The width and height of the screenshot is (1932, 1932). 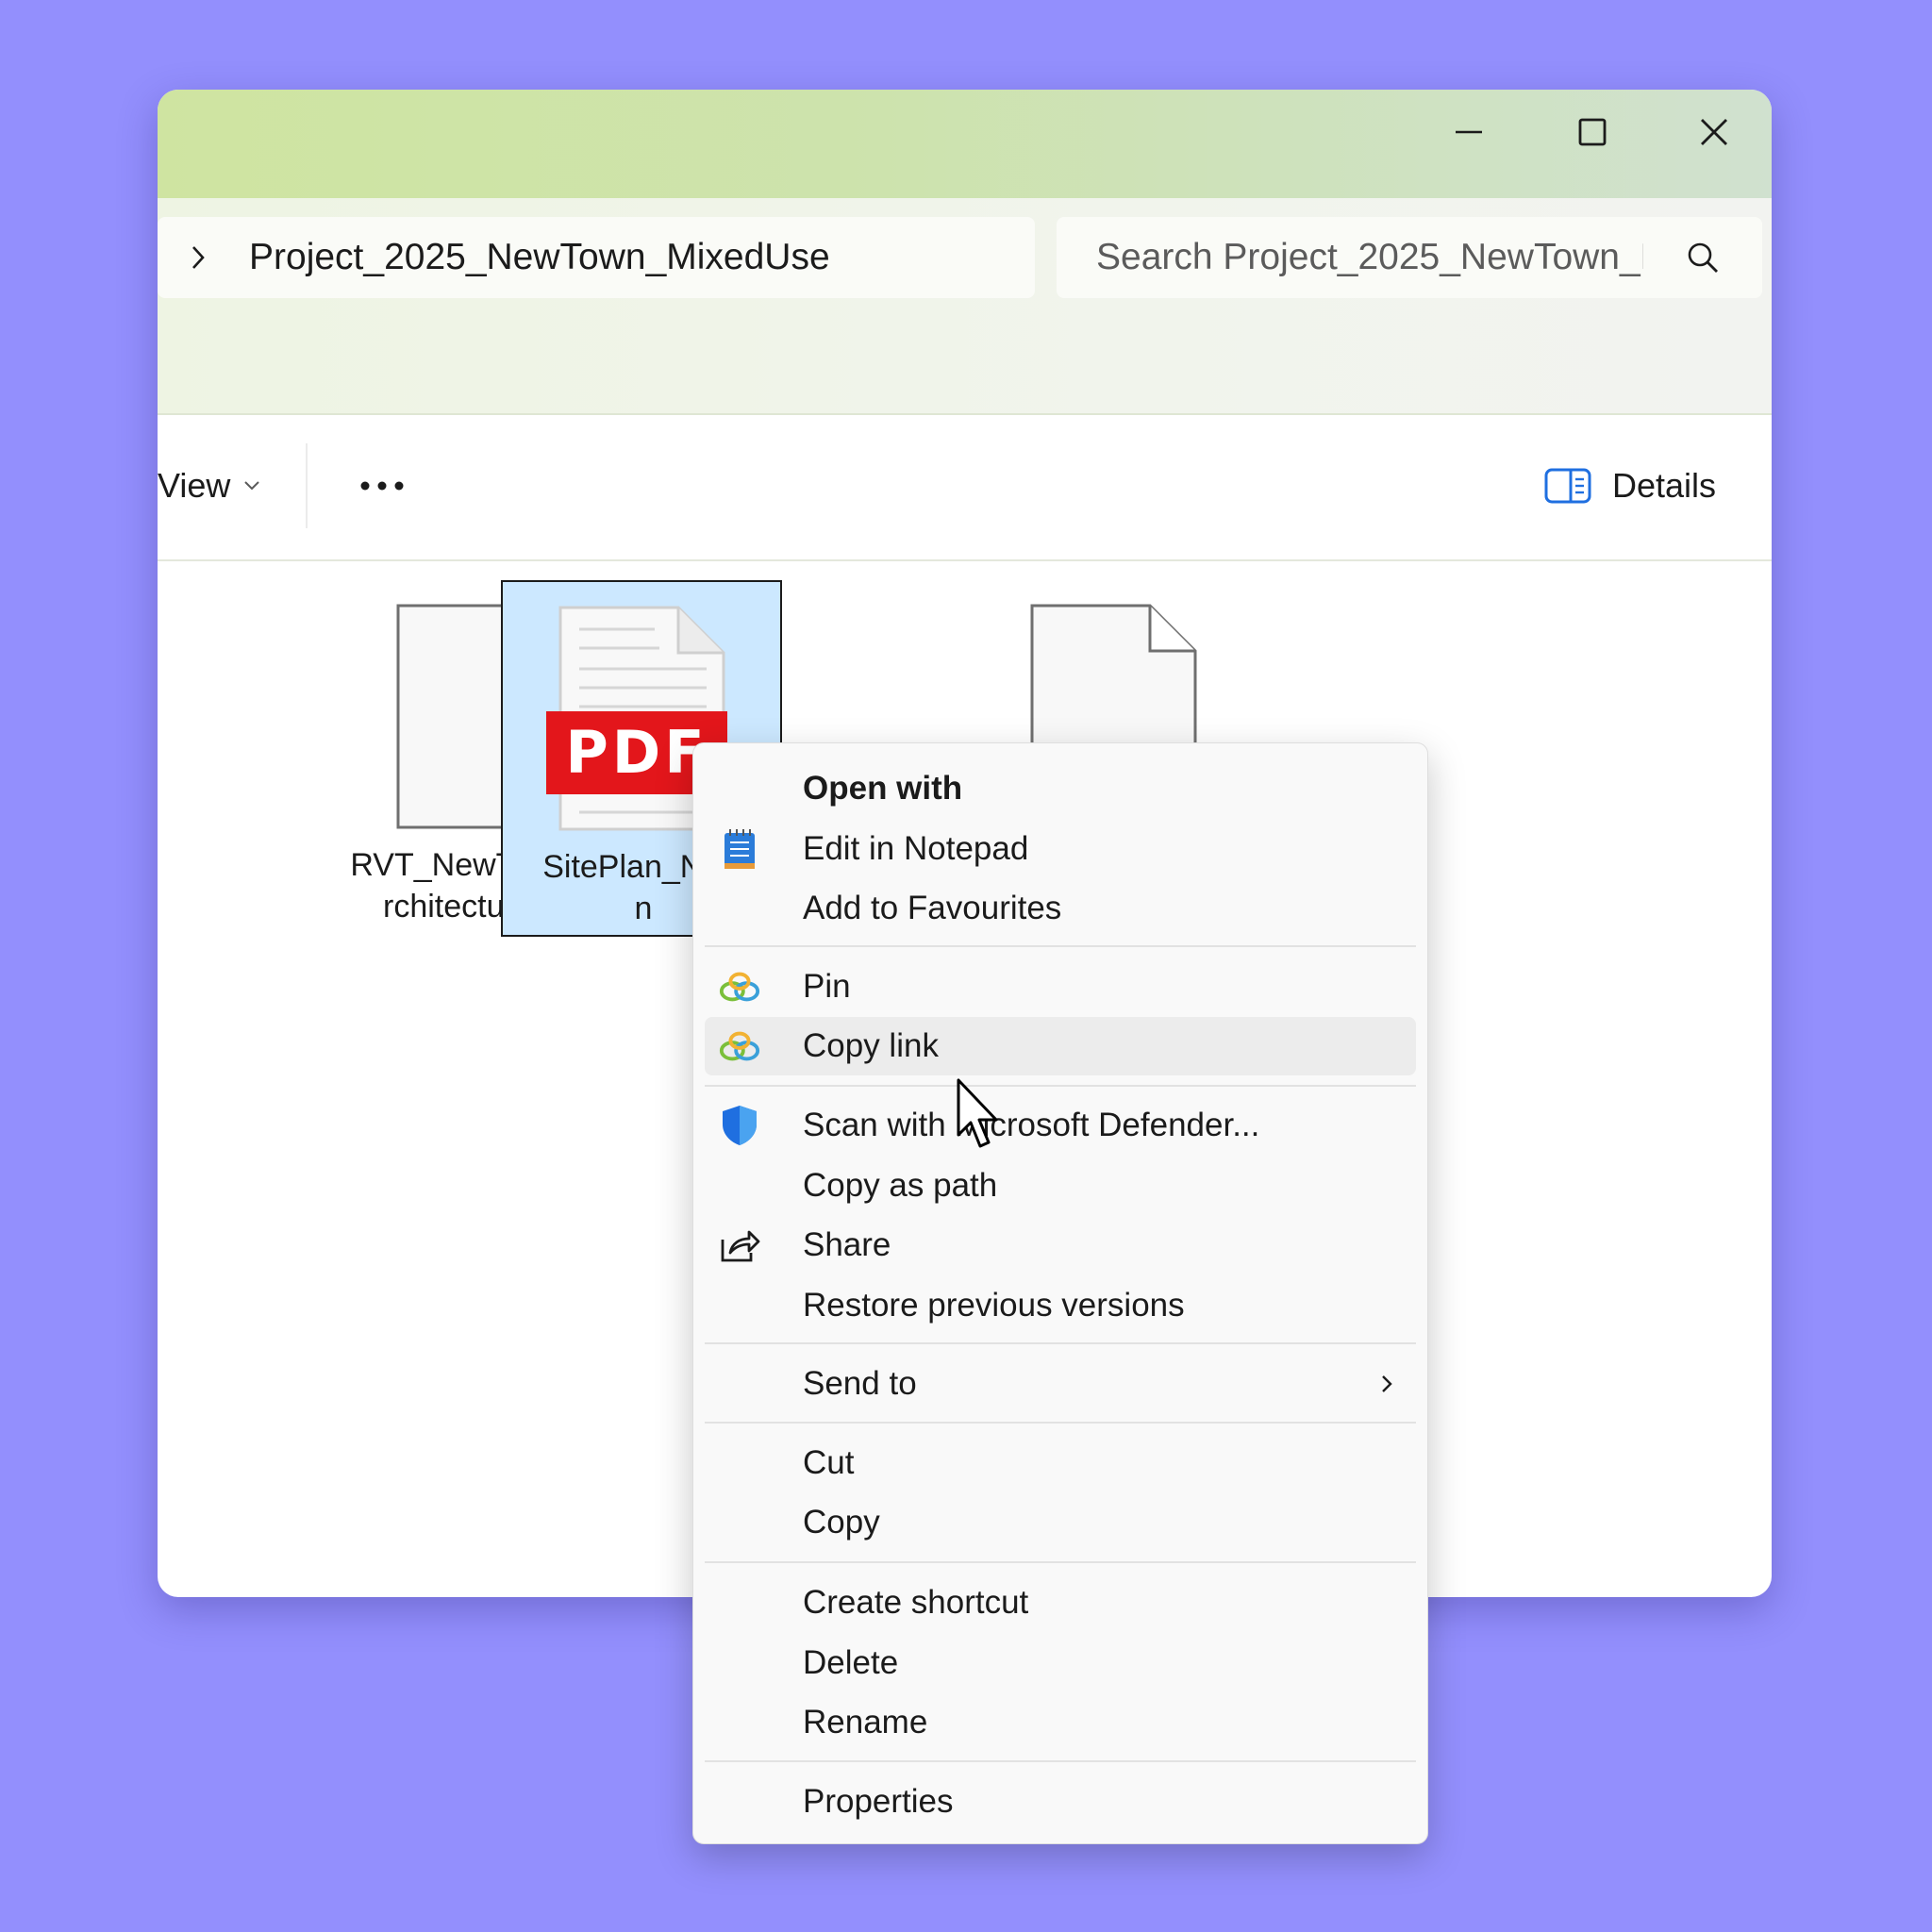 I want to click on menu-item-edit-notepad: Edit in Notepad, so click(x=1060, y=849).